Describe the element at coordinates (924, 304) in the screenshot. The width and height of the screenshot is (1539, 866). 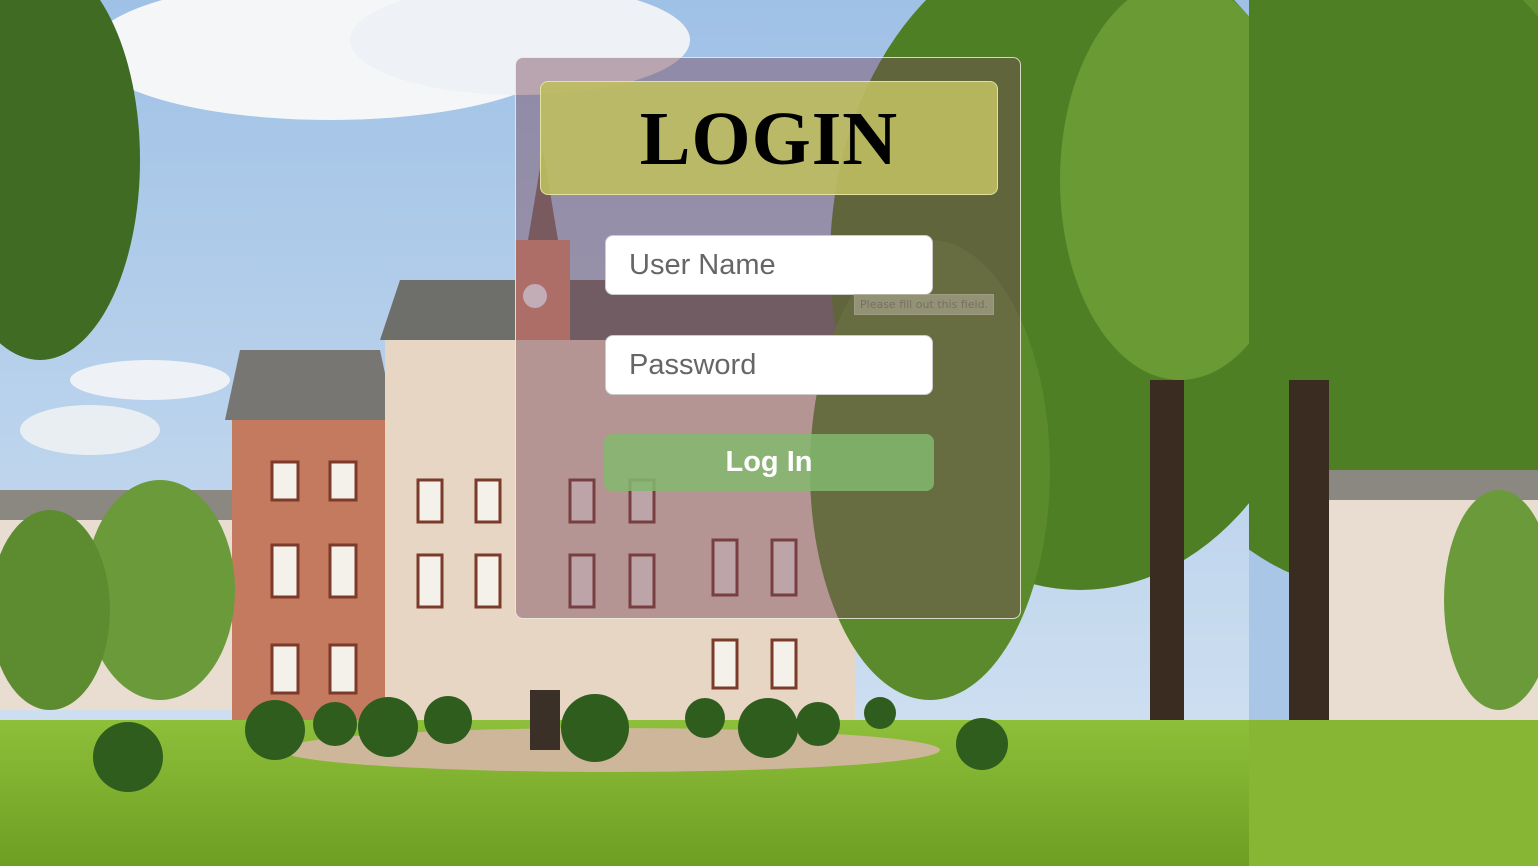
I see `validation-tooltip: Please fill out this field.` at that location.